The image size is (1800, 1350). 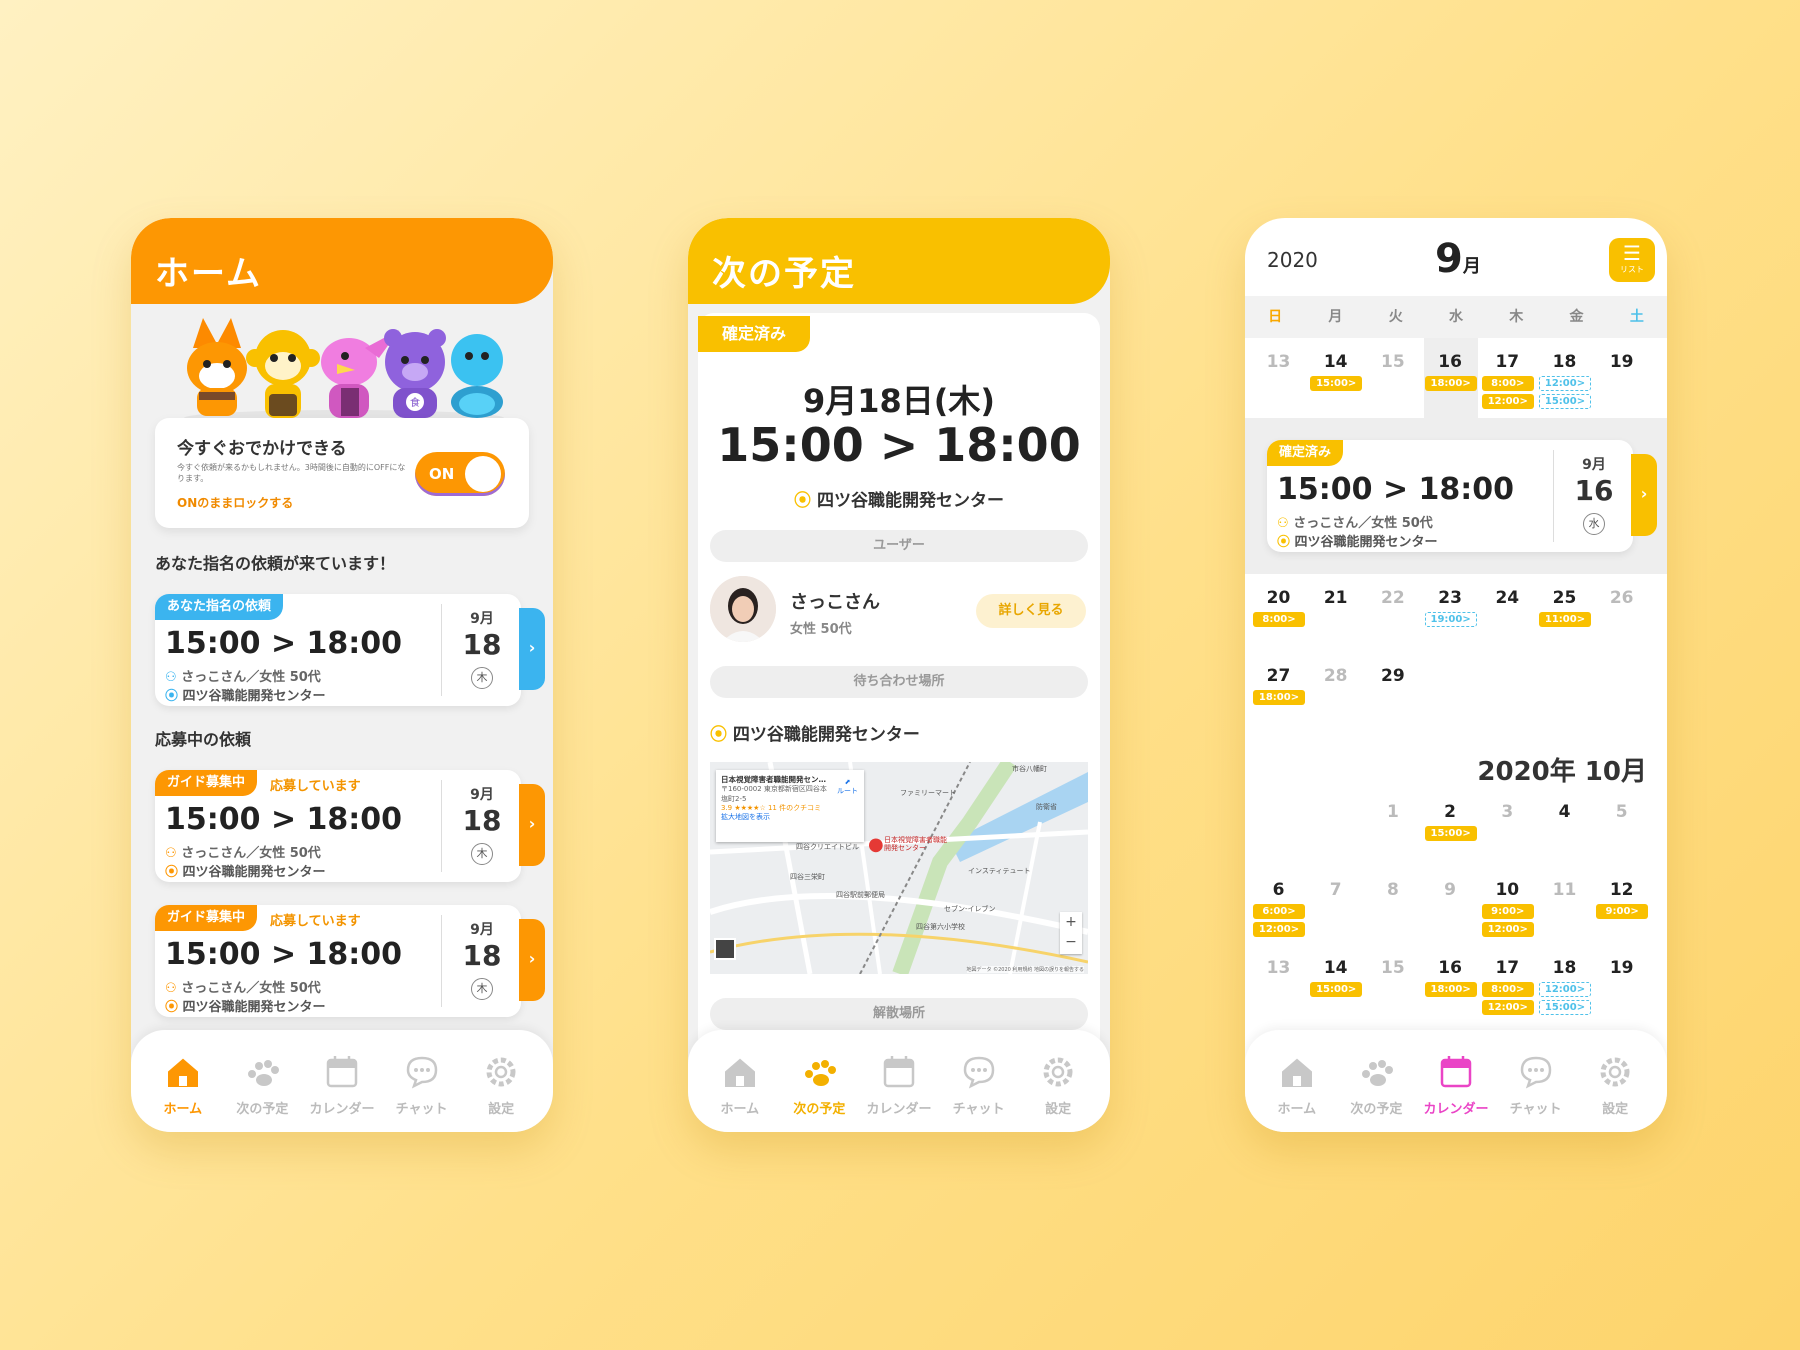 I want to click on calendar-day: 9, so click(x=1450, y=890).